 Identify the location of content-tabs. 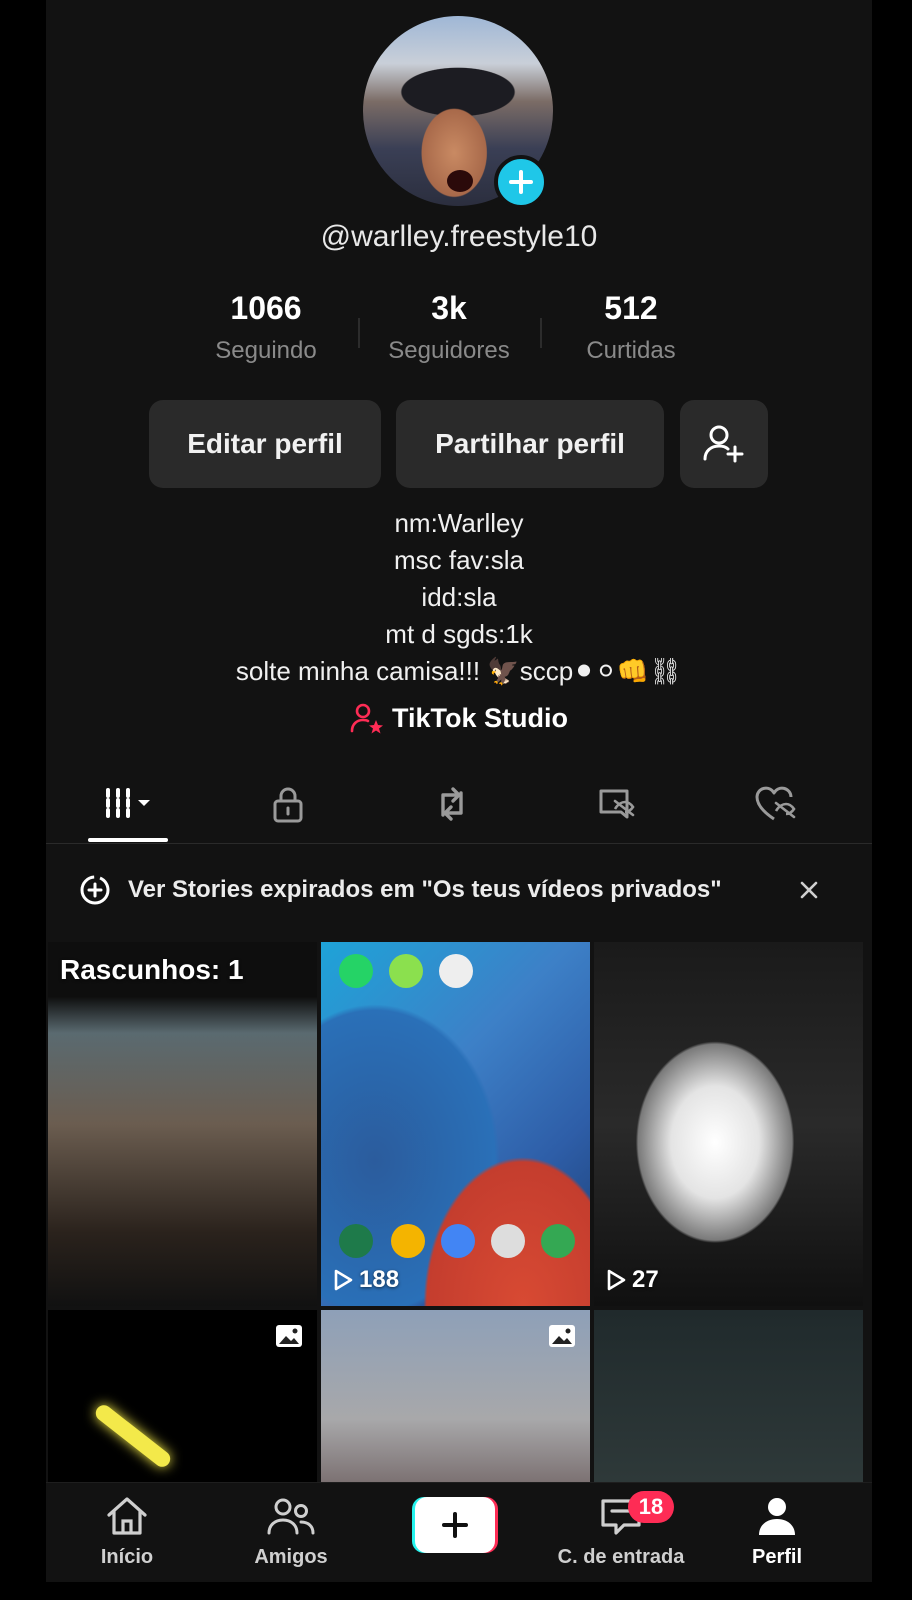
(459, 807).